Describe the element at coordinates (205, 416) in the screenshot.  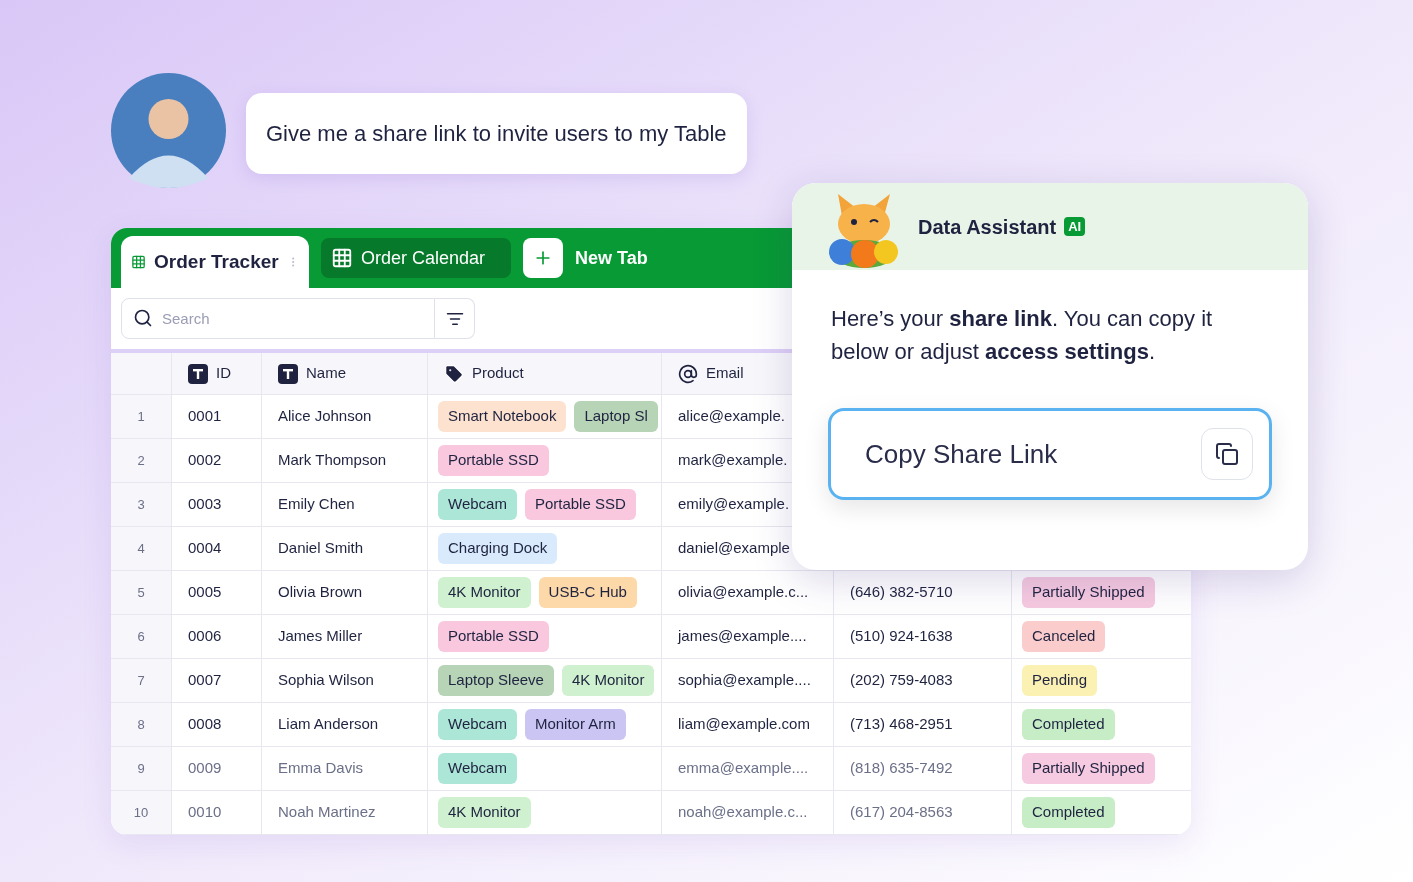
I see `id-cell-text: 0001` at that location.